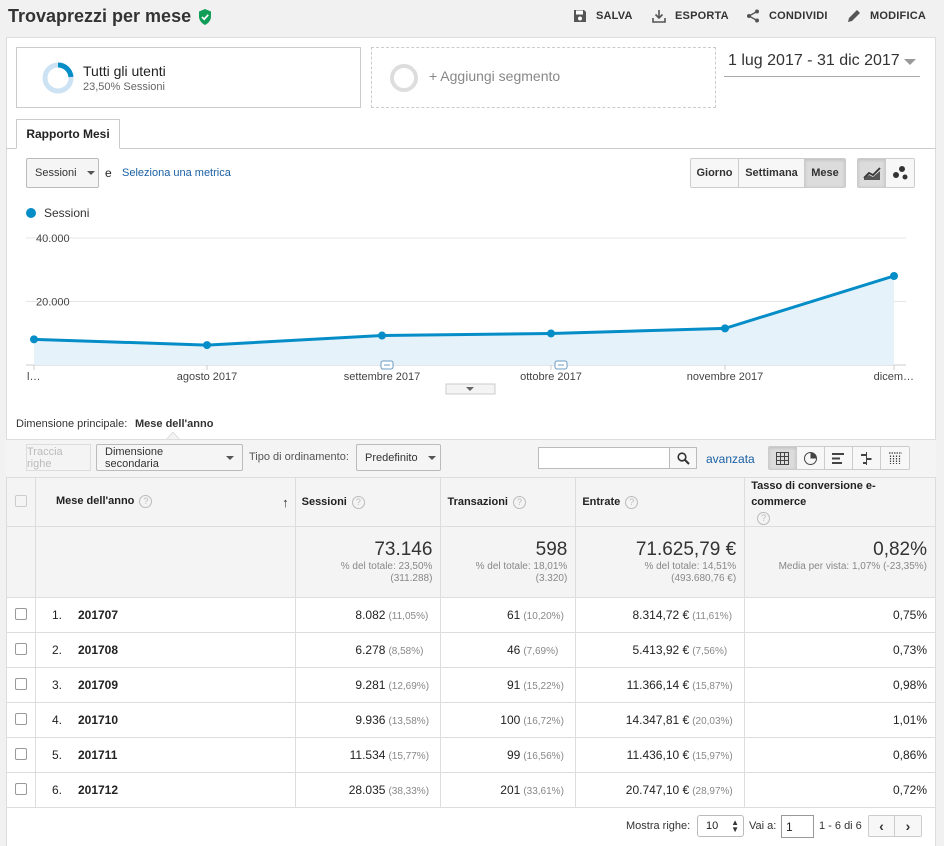  I want to click on column-header-sessions: Sessioni?, so click(368, 502).